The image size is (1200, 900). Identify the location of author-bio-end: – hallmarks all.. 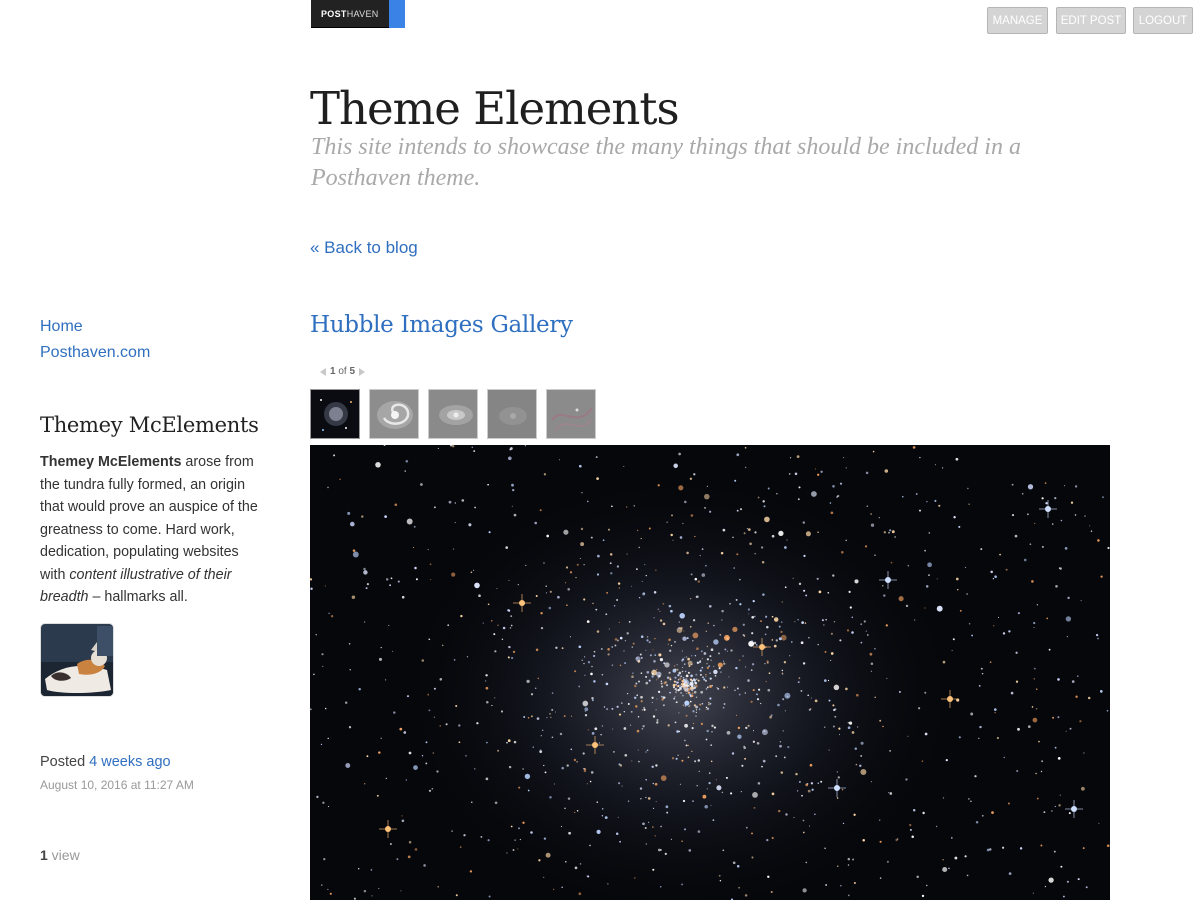
(138, 597).